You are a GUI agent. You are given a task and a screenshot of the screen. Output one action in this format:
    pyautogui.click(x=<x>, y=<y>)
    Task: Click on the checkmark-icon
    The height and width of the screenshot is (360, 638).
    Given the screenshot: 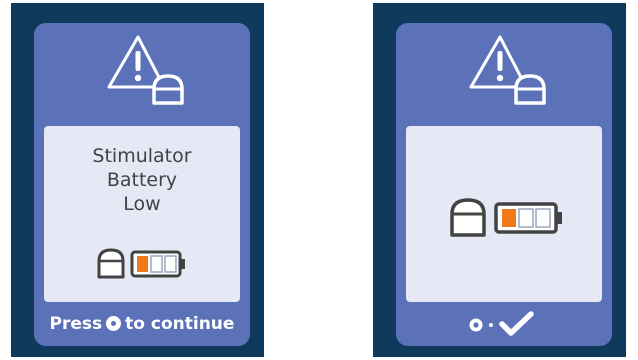 What is the action you would take?
    pyautogui.click(x=516, y=323)
    